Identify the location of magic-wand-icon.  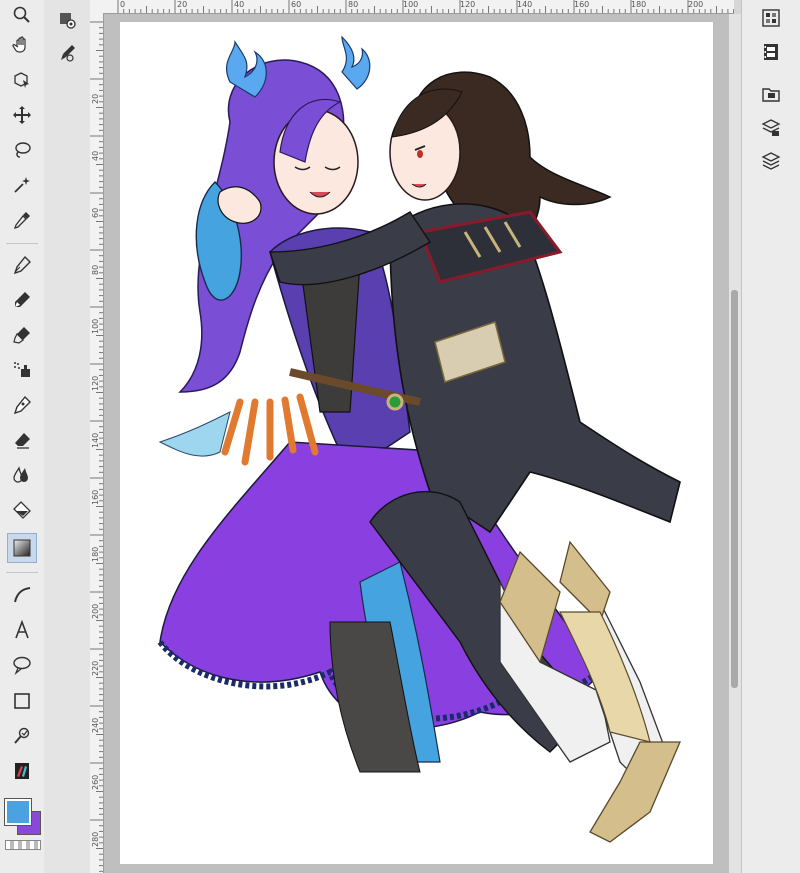
(22, 185).